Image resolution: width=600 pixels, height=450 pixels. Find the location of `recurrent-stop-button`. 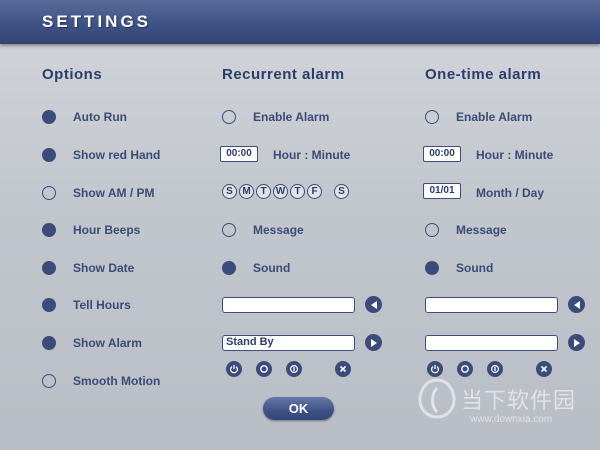

recurrent-stop-button is located at coordinates (264, 369).